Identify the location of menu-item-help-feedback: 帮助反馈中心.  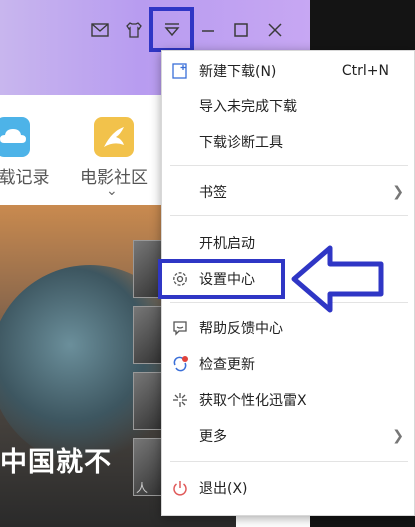
(288, 328).